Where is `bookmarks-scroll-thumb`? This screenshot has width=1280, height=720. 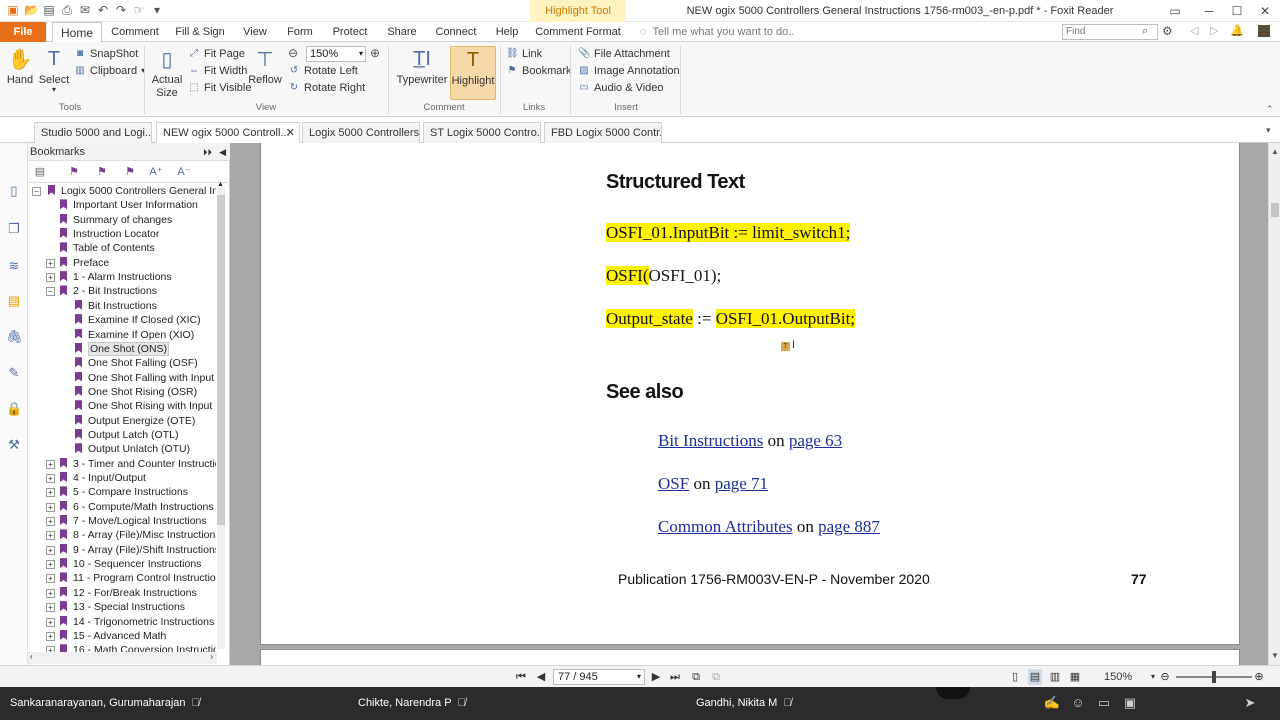 bookmarks-scroll-thumb is located at coordinates (221, 360).